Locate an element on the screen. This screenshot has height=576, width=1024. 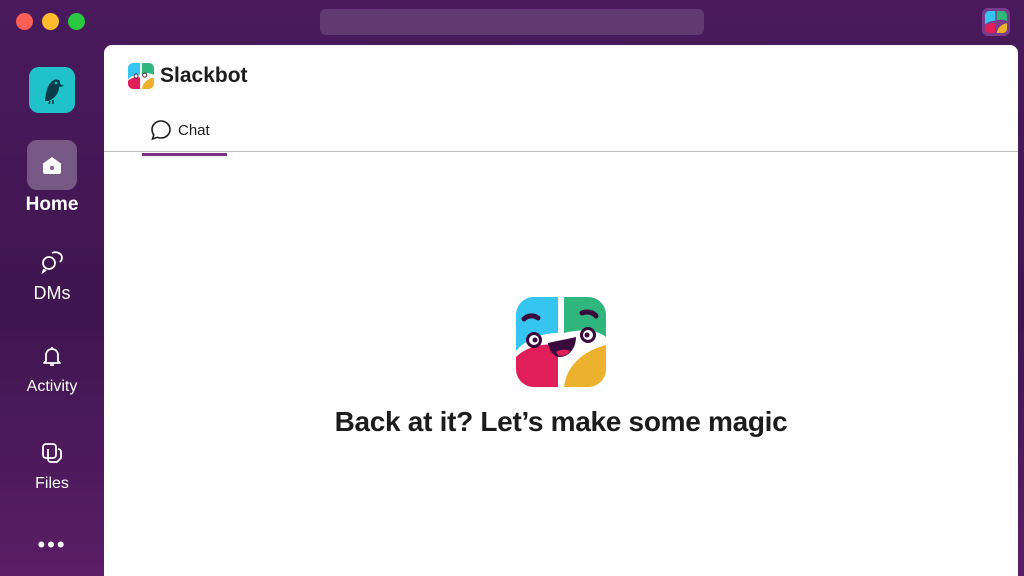
files-button is located at coordinates (52, 453).